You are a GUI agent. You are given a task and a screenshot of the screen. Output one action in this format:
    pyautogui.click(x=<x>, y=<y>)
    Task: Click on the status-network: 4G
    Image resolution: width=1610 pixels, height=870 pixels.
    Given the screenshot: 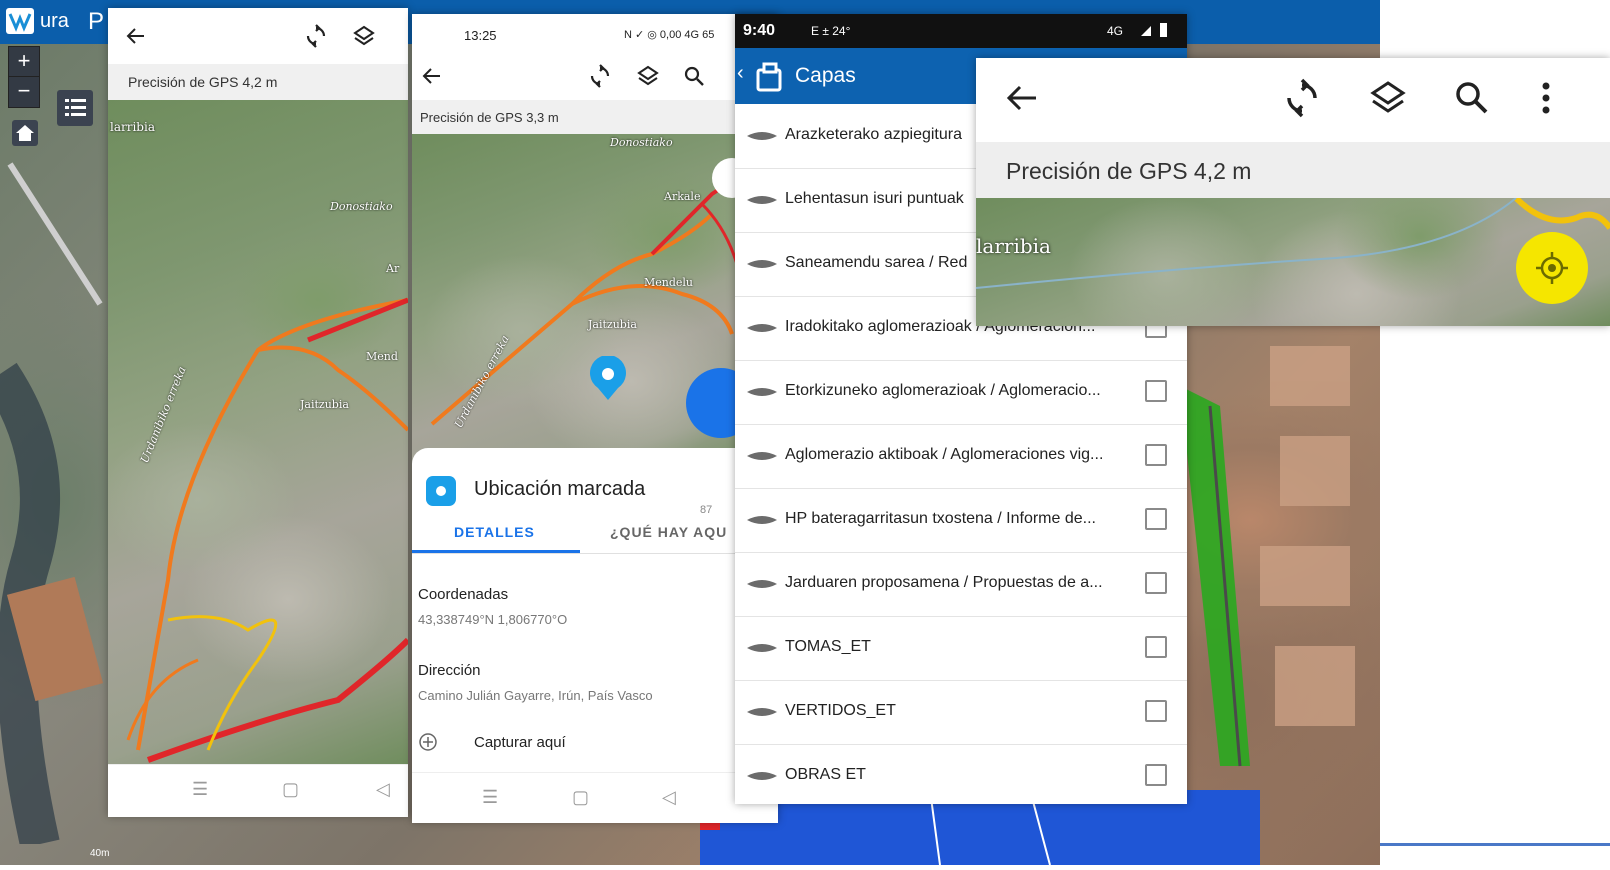 What is the action you would take?
    pyautogui.click(x=1115, y=31)
    